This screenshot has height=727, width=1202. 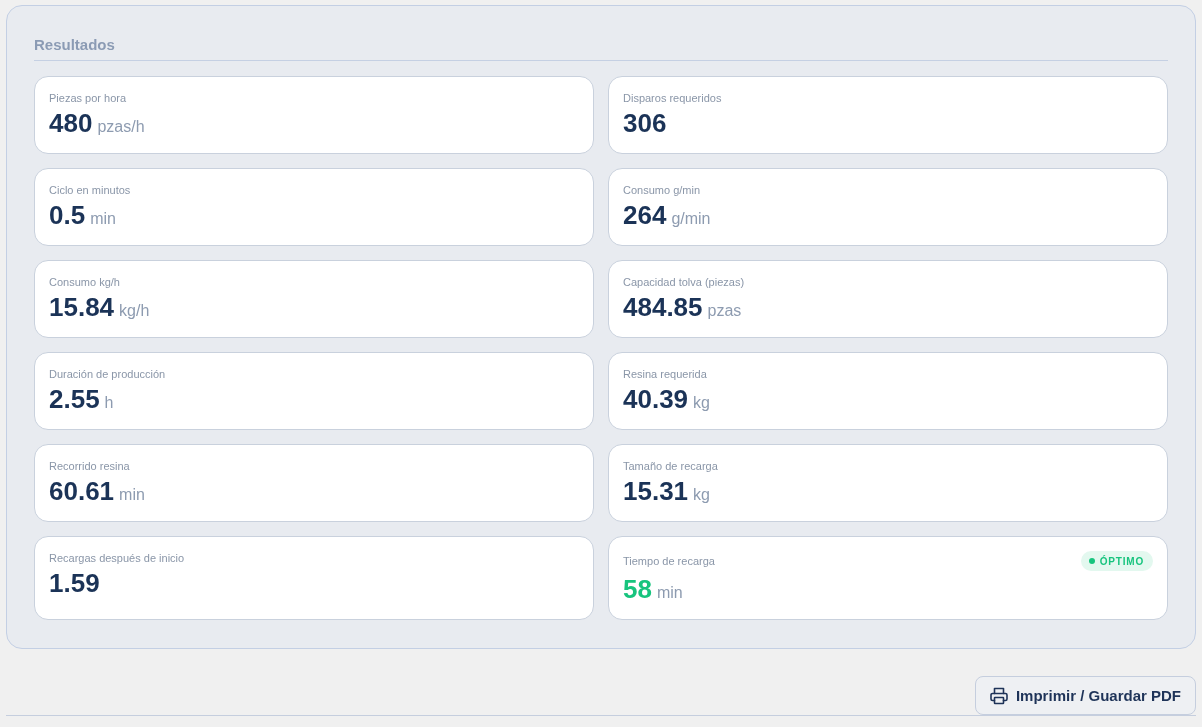 I want to click on metric-value: 2.55, so click(x=74, y=399).